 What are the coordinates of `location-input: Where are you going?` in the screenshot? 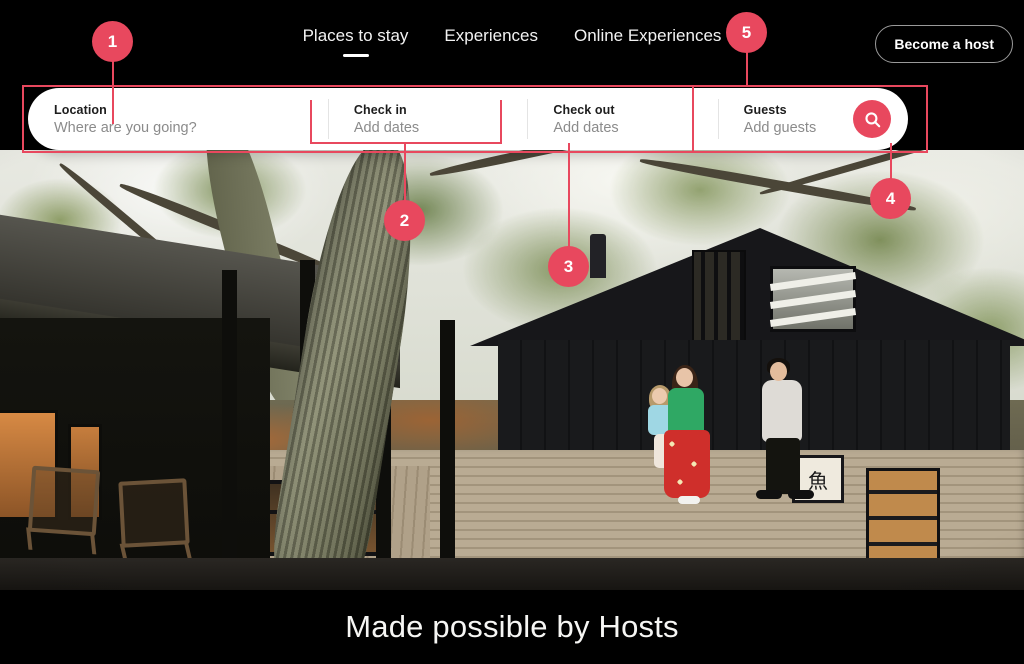 It's located at (191, 128).